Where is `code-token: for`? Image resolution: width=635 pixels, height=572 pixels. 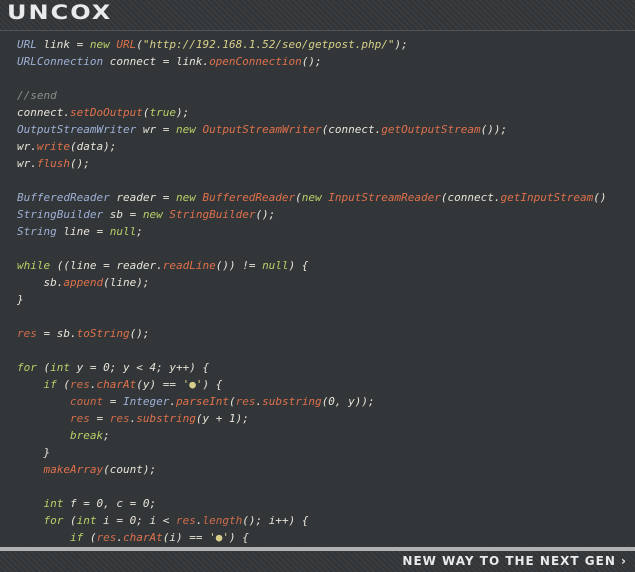
code-token: for is located at coordinates (27, 367).